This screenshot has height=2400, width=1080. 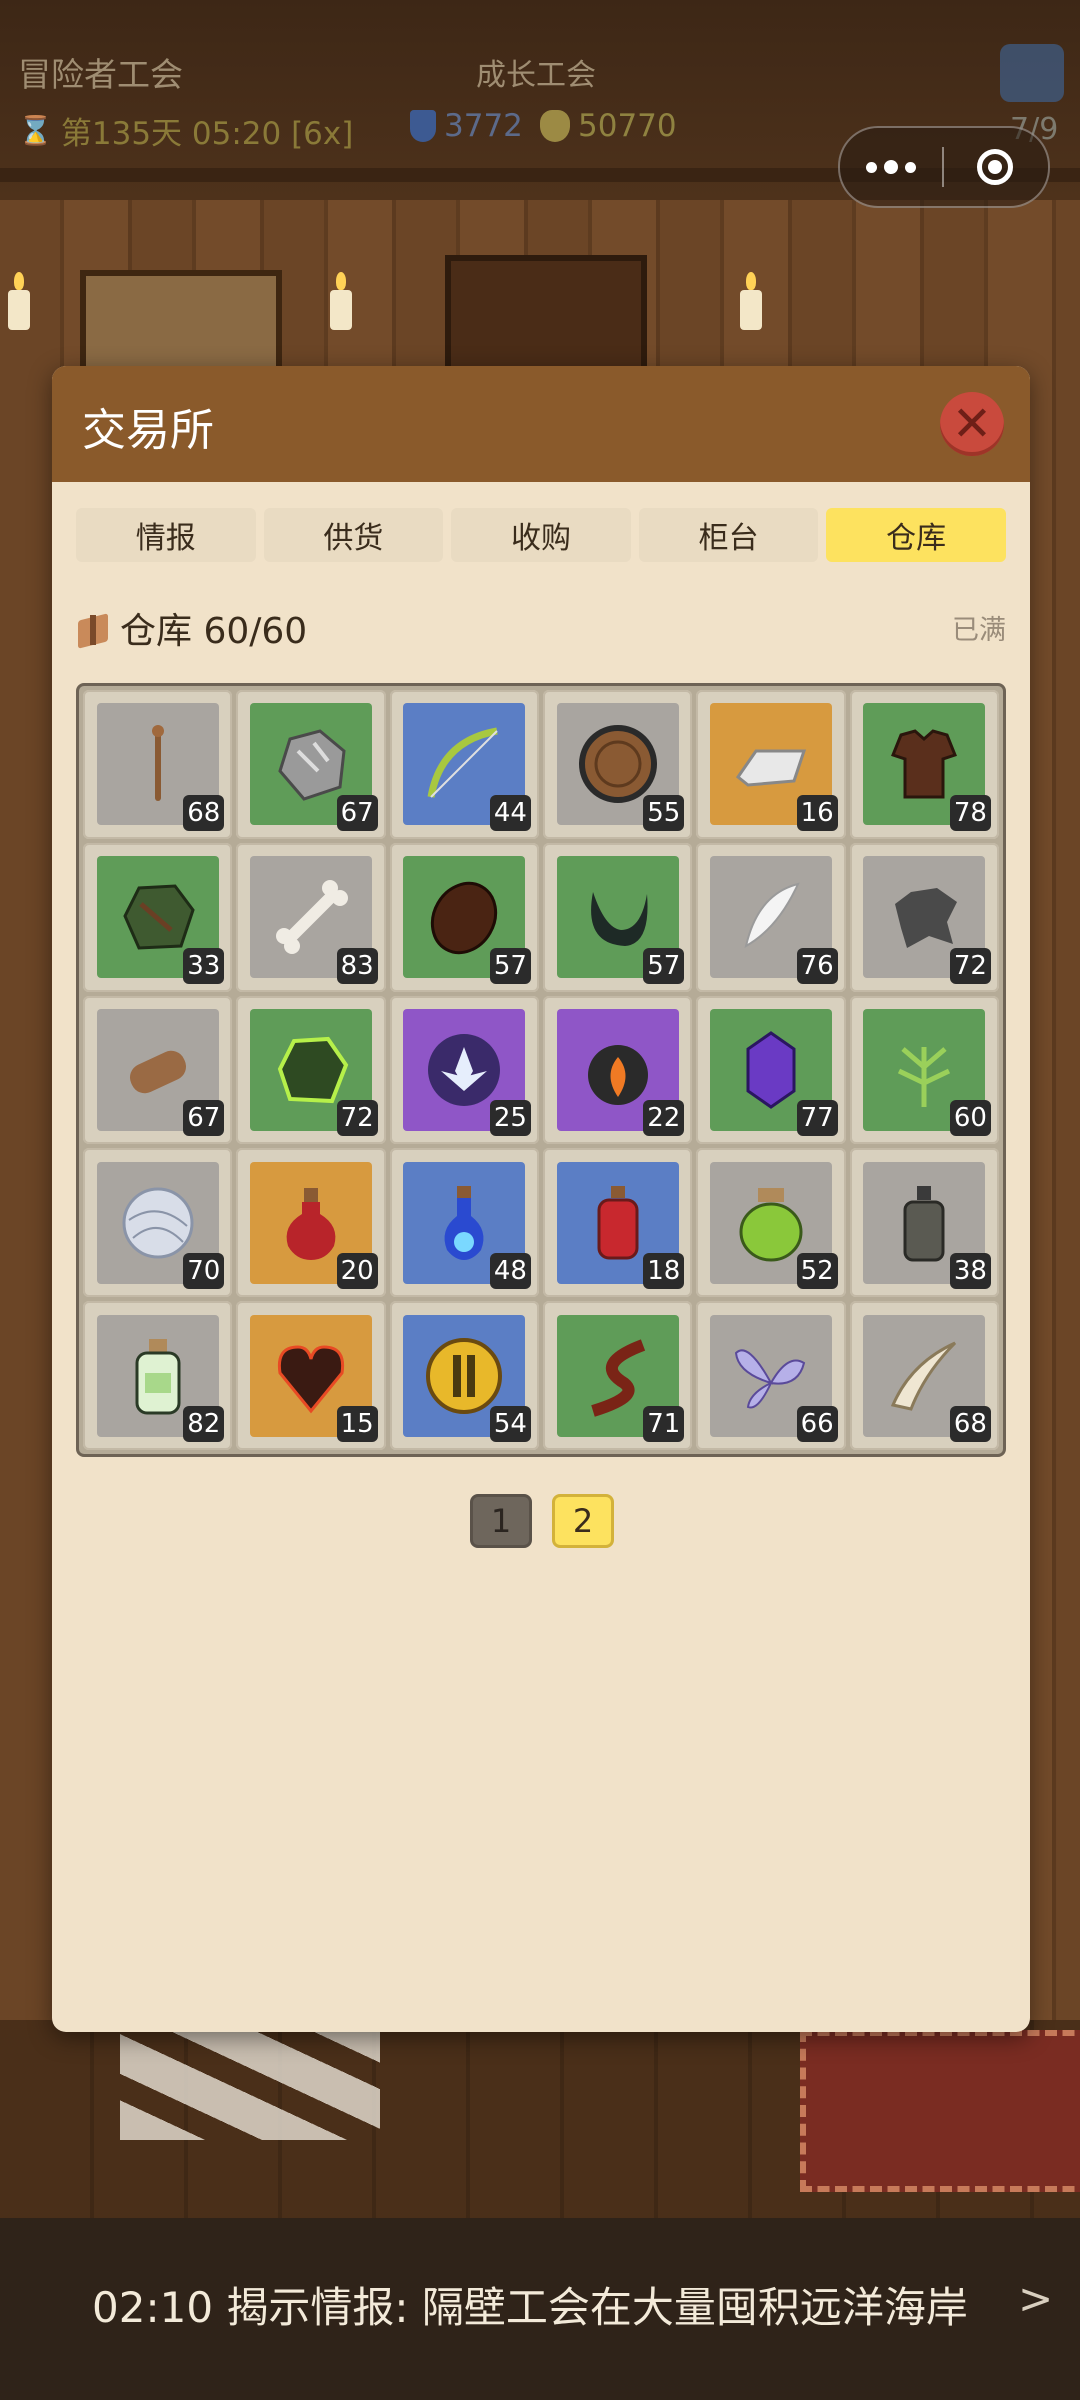 I want to click on item-quantity: 52, so click(x=817, y=1271).